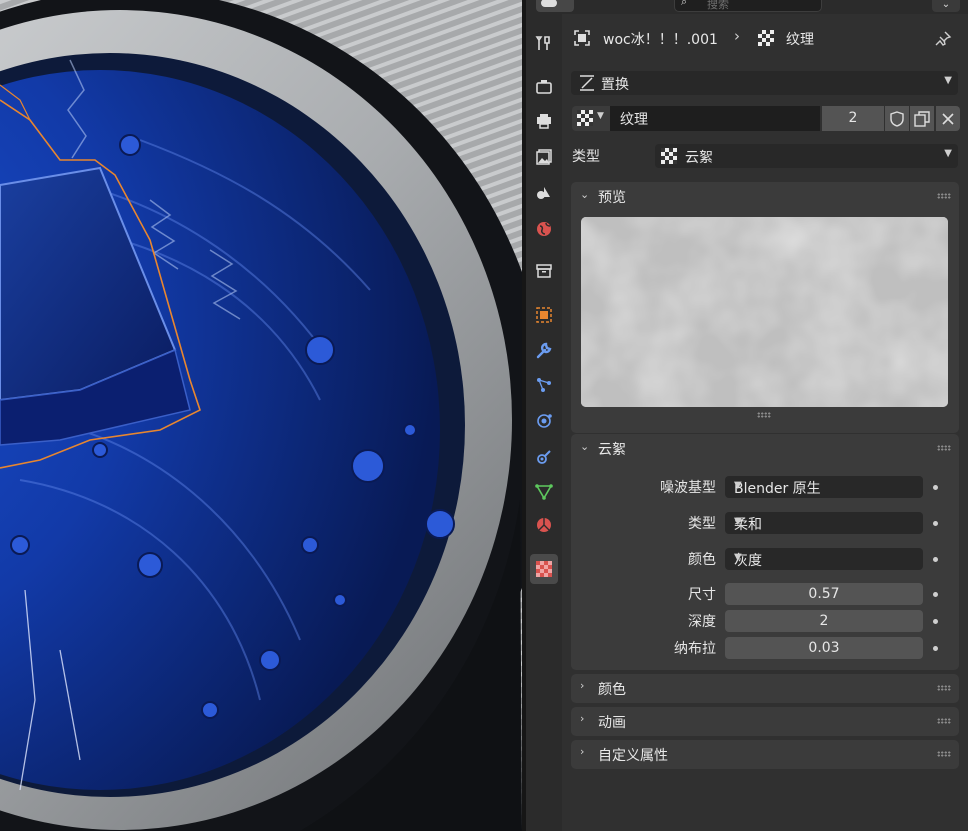 Image resolution: width=968 pixels, height=831 pixels. What do you see at coordinates (824, 523) in the screenshot?
I see `noise-type-dropdown: 柔和 ▼` at bounding box center [824, 523].